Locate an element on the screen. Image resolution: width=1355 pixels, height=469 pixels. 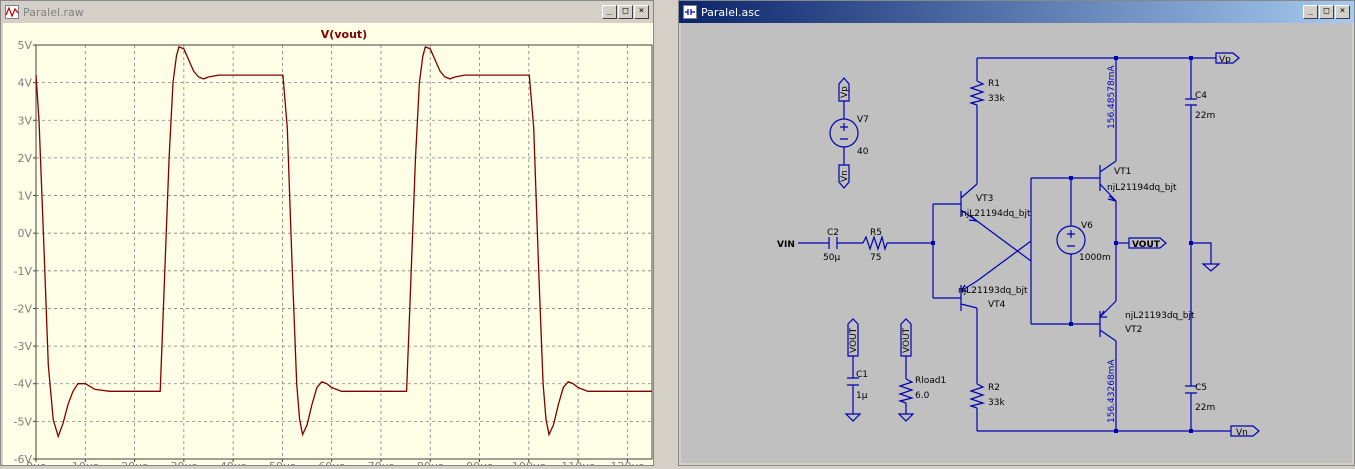
resistor-r5 is located at coordinates (875, 243).